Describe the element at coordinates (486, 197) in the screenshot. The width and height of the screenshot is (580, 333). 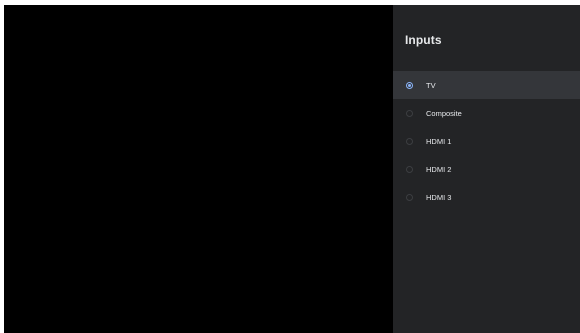
I see `input-item-hdmi-3: HDMI 3` at that location.